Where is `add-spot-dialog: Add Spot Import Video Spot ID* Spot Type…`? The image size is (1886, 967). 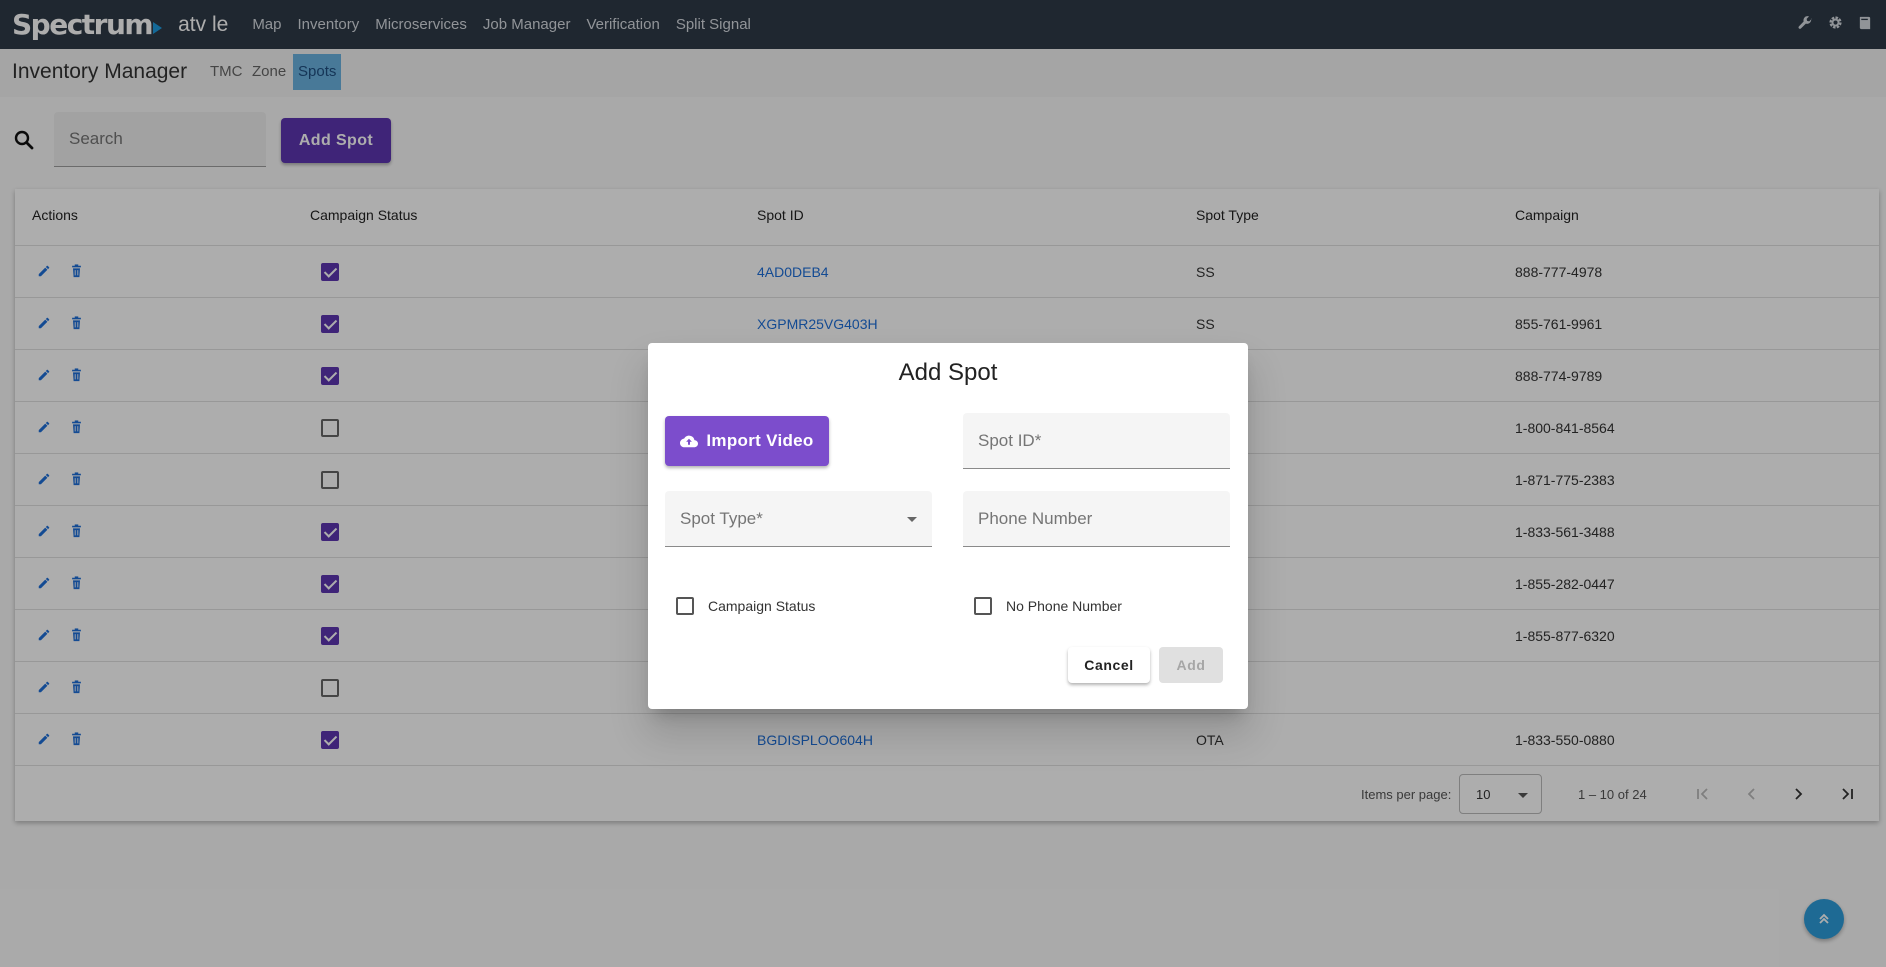
add-spot-dialog: Add Spot Import Video Spot ID* Spot Type… is located at coordinates (948, 526).